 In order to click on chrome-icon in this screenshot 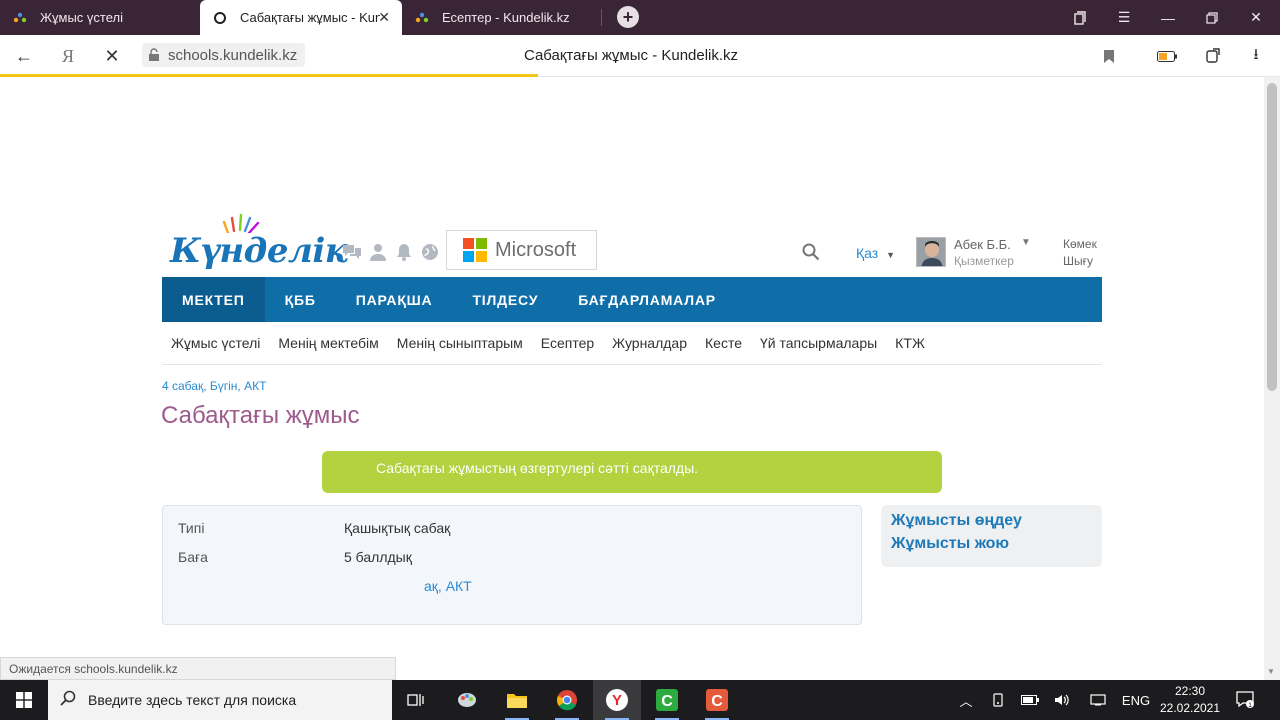, I will do `click(567, 700)`.